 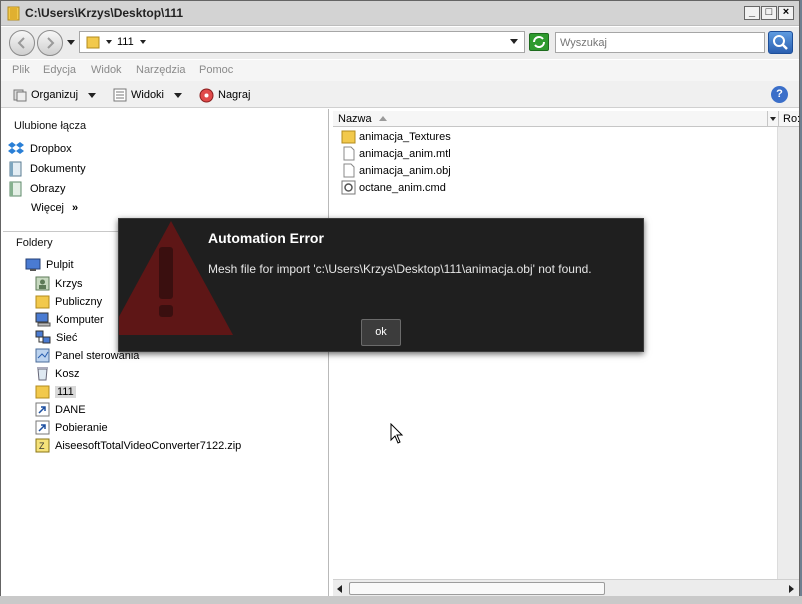 I want to click on control-panel-icon, so click(x=42, y=355).